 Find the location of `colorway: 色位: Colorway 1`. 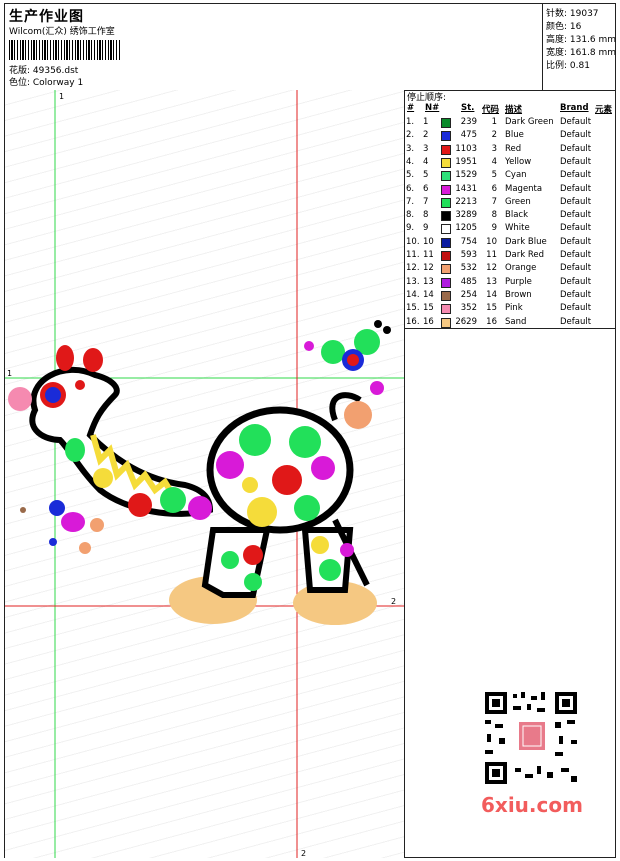

colorway: 色位: Colorway 1 is located at coordinates (46, 83).